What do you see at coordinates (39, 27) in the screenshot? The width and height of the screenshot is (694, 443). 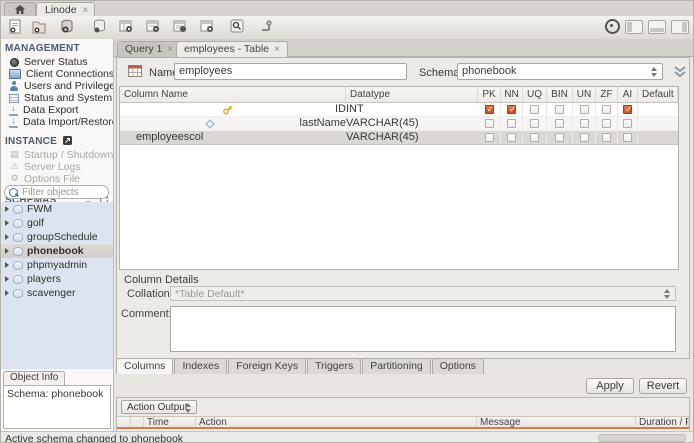 I see `open-sql-script-icon` at bounding box center [39, 27].